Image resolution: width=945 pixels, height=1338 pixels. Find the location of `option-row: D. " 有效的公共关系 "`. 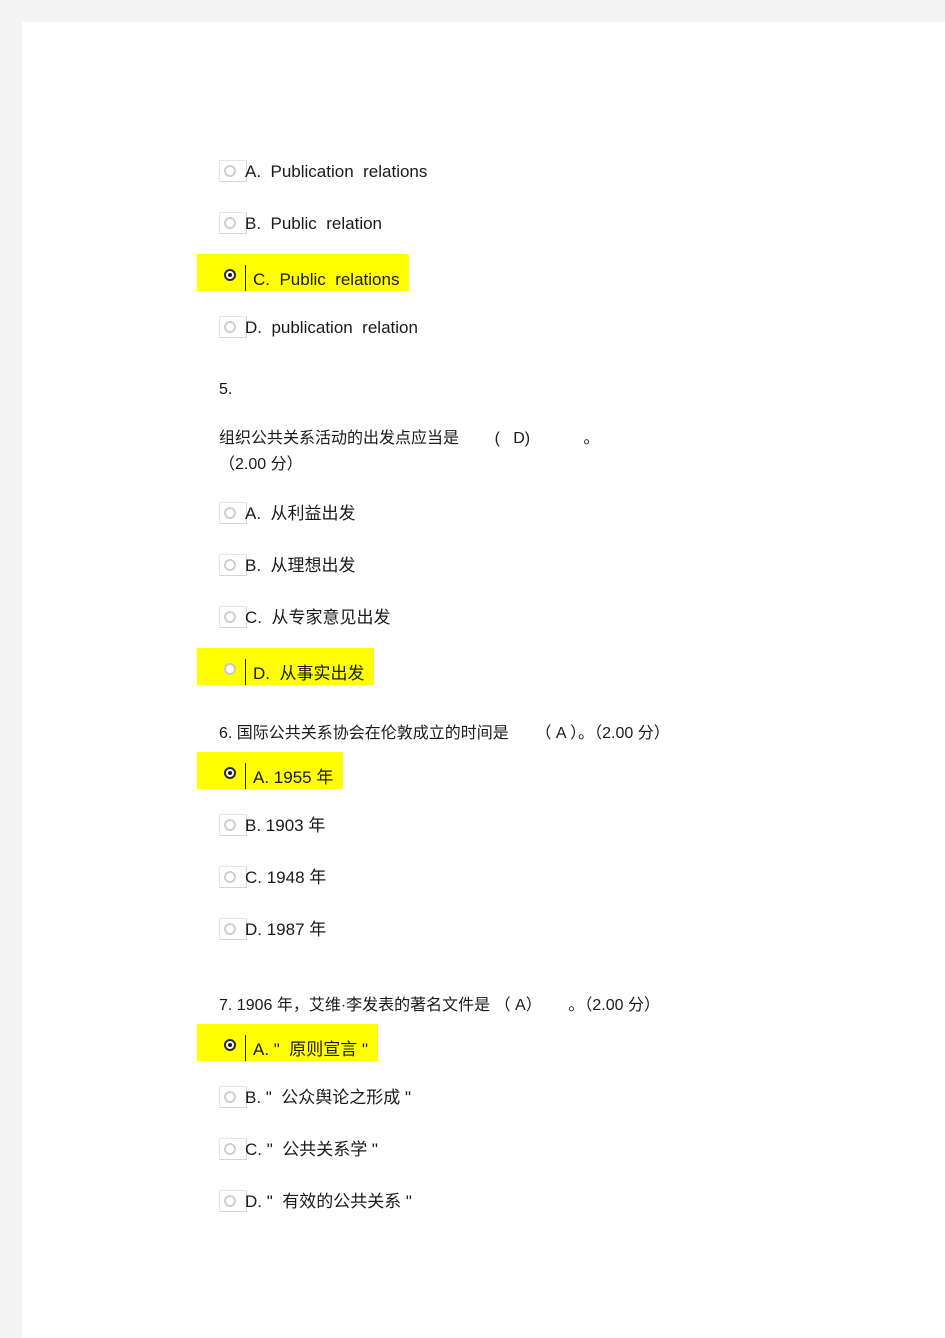

option-row: D. " 有效的公共关系 " is located at coordinates (567, 1206).